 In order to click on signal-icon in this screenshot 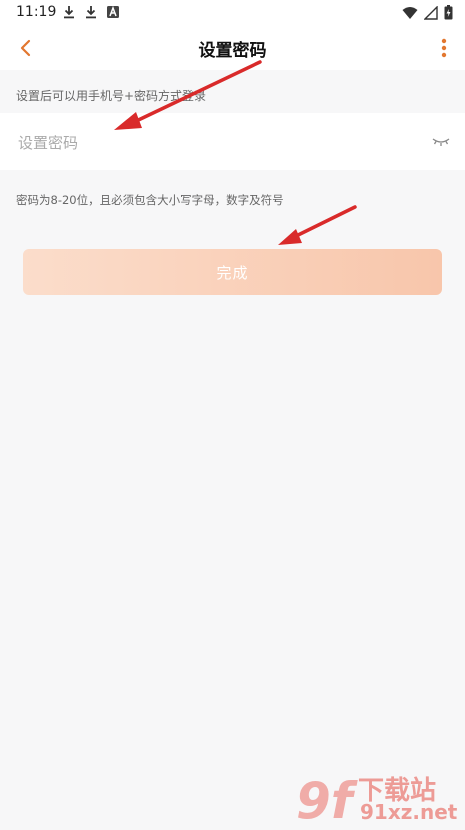, I will do `click(431, 12)`.